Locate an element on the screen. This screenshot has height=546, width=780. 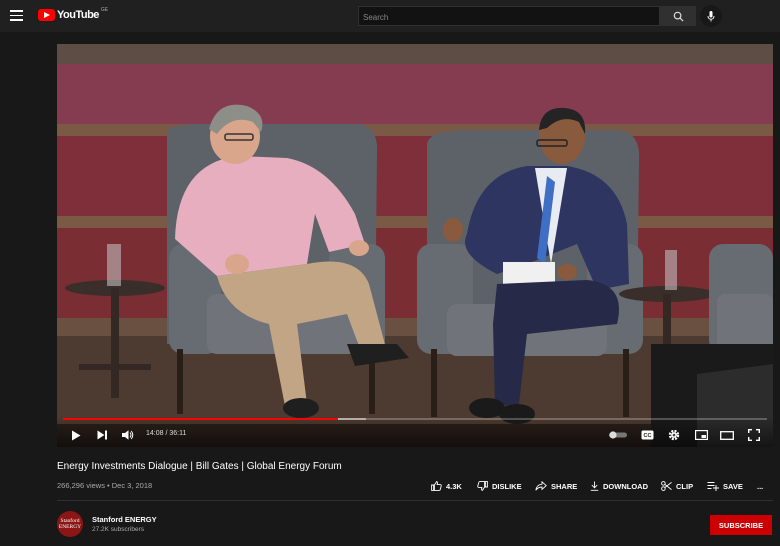
youtube-play-icon is located at coordinates (46, 15).